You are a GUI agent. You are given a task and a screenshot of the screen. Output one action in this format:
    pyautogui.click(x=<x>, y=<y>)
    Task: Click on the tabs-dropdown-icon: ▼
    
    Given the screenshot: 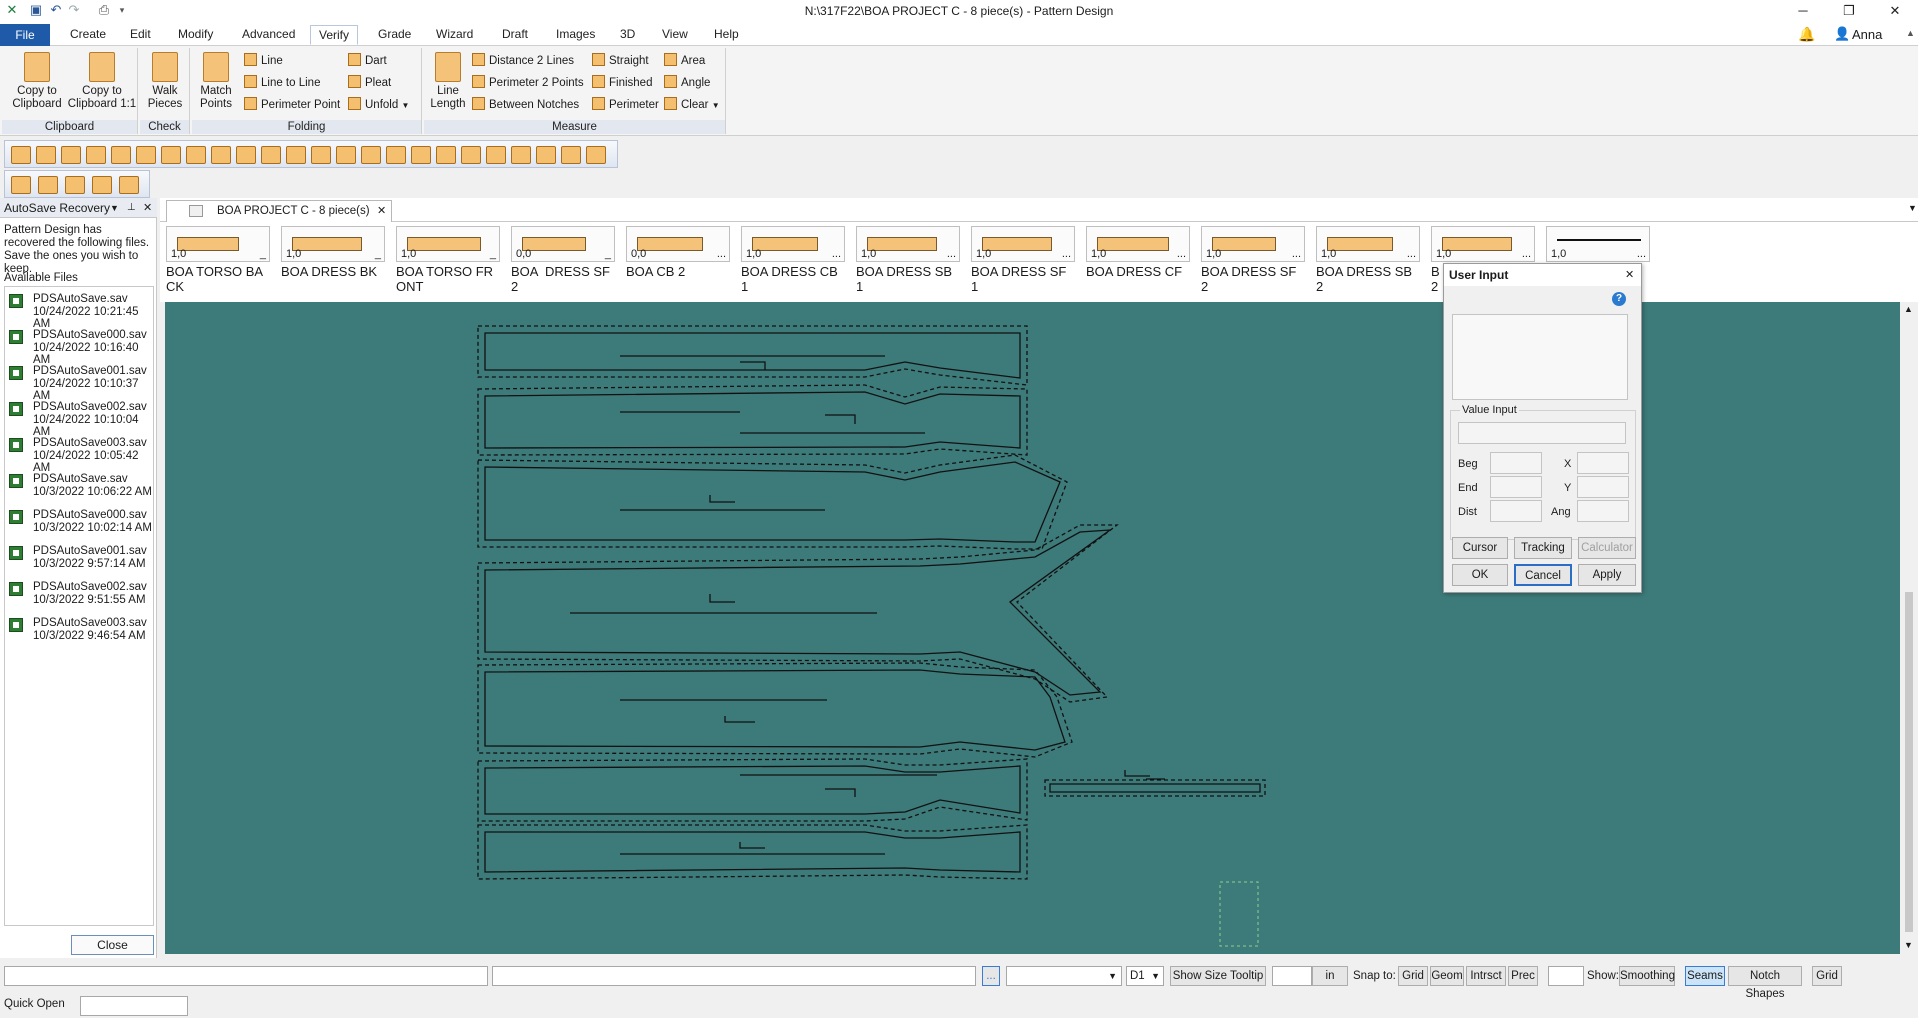 What is the action you would take?
    pyautogui.click(x=1912, y=208)
    